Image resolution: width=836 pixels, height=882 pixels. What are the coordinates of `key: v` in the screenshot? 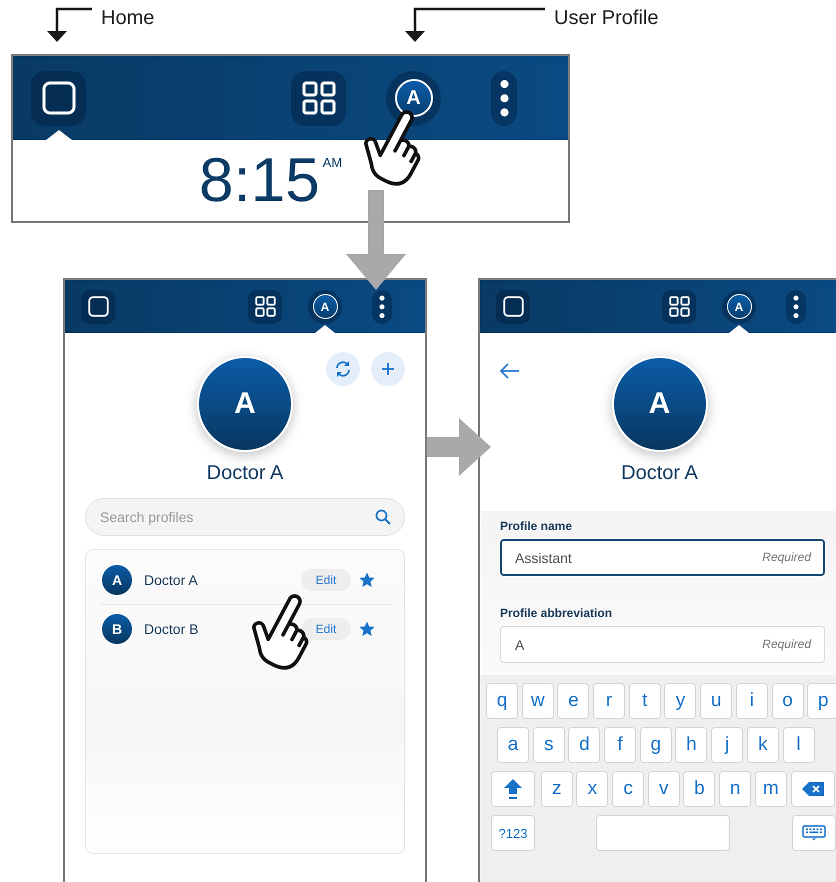 It's located at (664, 789).